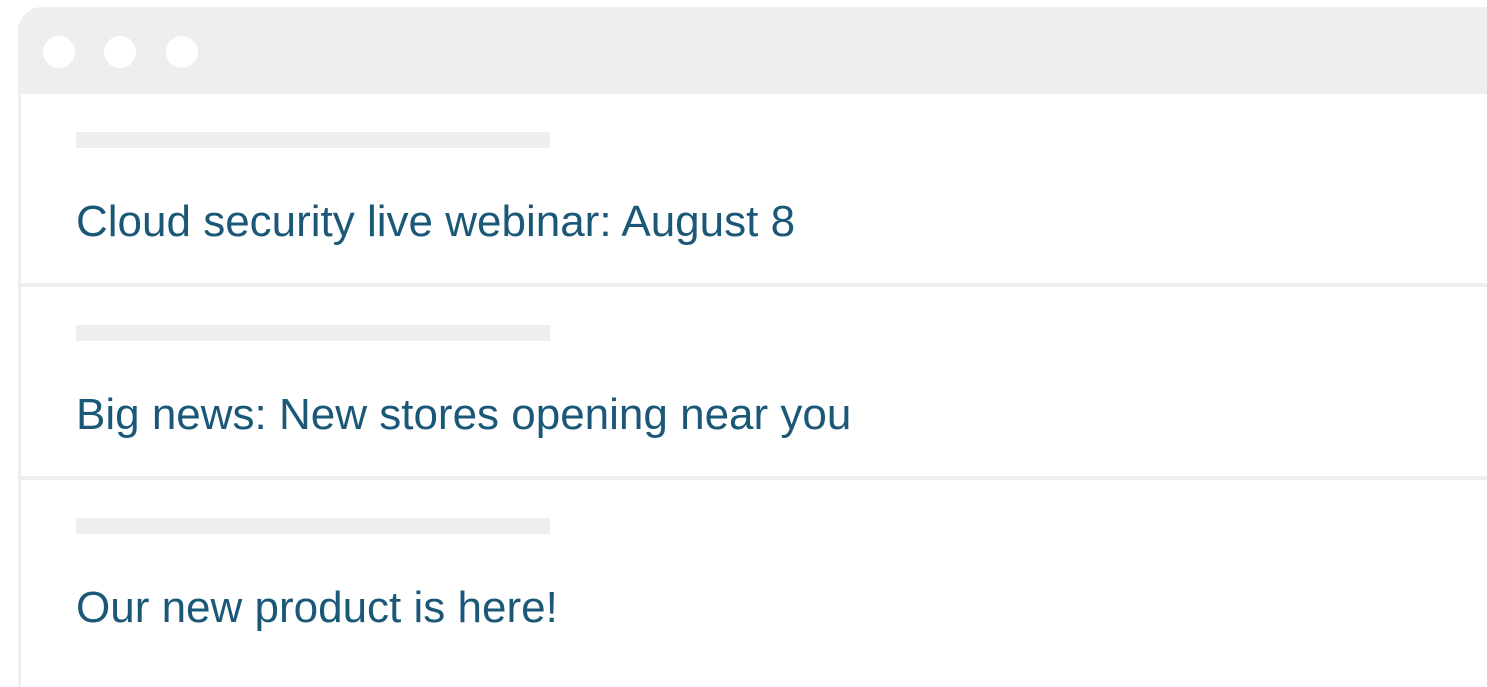  What do you see at coordinates (754, 52) in the screenshot?
I see `window-titlebar` at bounding box center [754, 52].